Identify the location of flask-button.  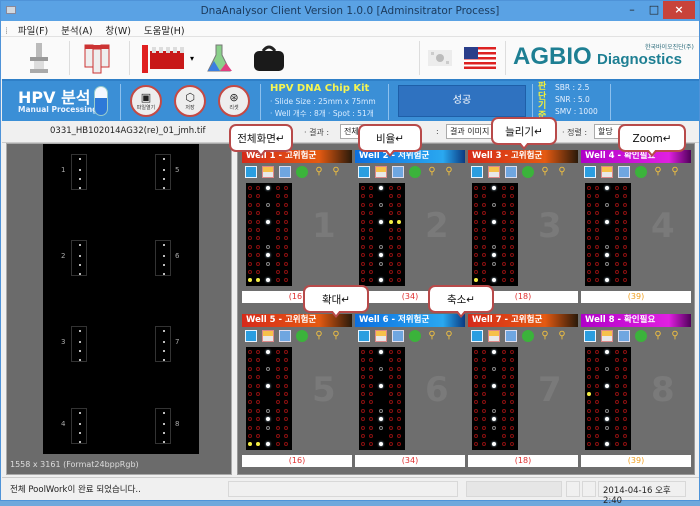
(219, 58).